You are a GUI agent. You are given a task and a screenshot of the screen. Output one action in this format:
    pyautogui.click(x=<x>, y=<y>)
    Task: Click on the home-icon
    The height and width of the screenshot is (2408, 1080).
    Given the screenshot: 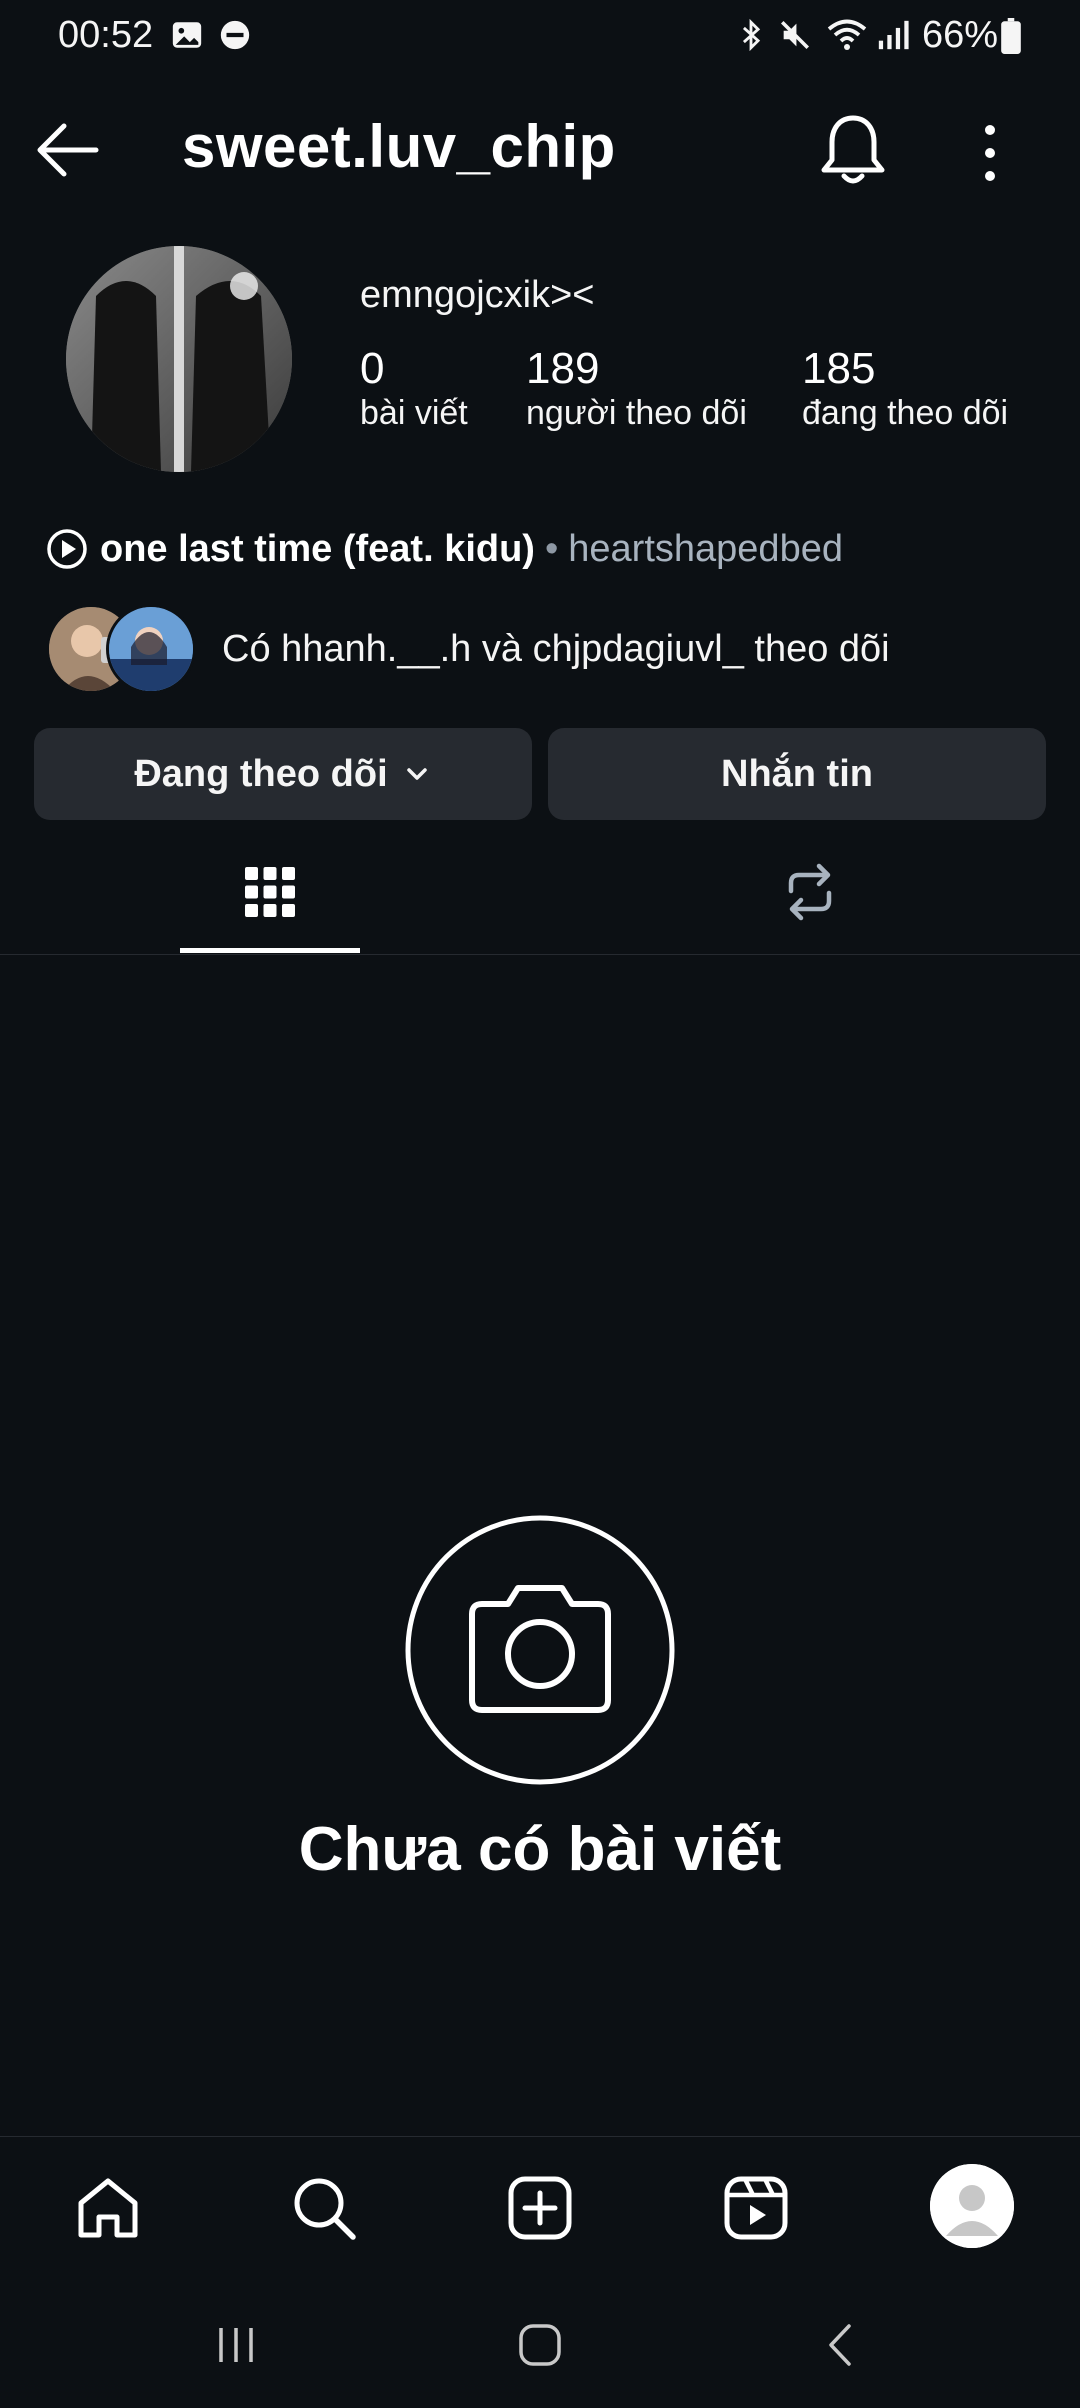 What is the action you would take?
    pyautogui.click(x=108, y=2208)
    